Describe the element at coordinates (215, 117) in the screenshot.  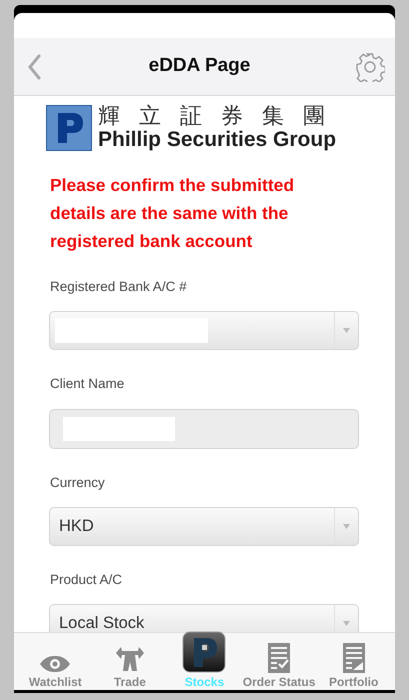
I see `company-chinese-name: 輝 立 証 券 集 團` at that location.